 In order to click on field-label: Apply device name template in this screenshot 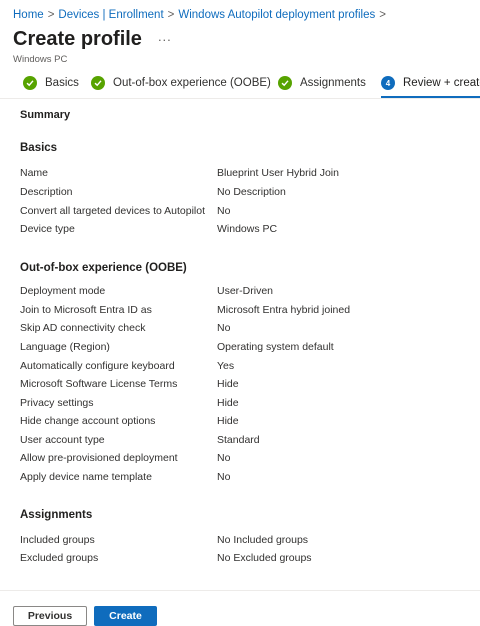, I will do `click(86, 477)`.